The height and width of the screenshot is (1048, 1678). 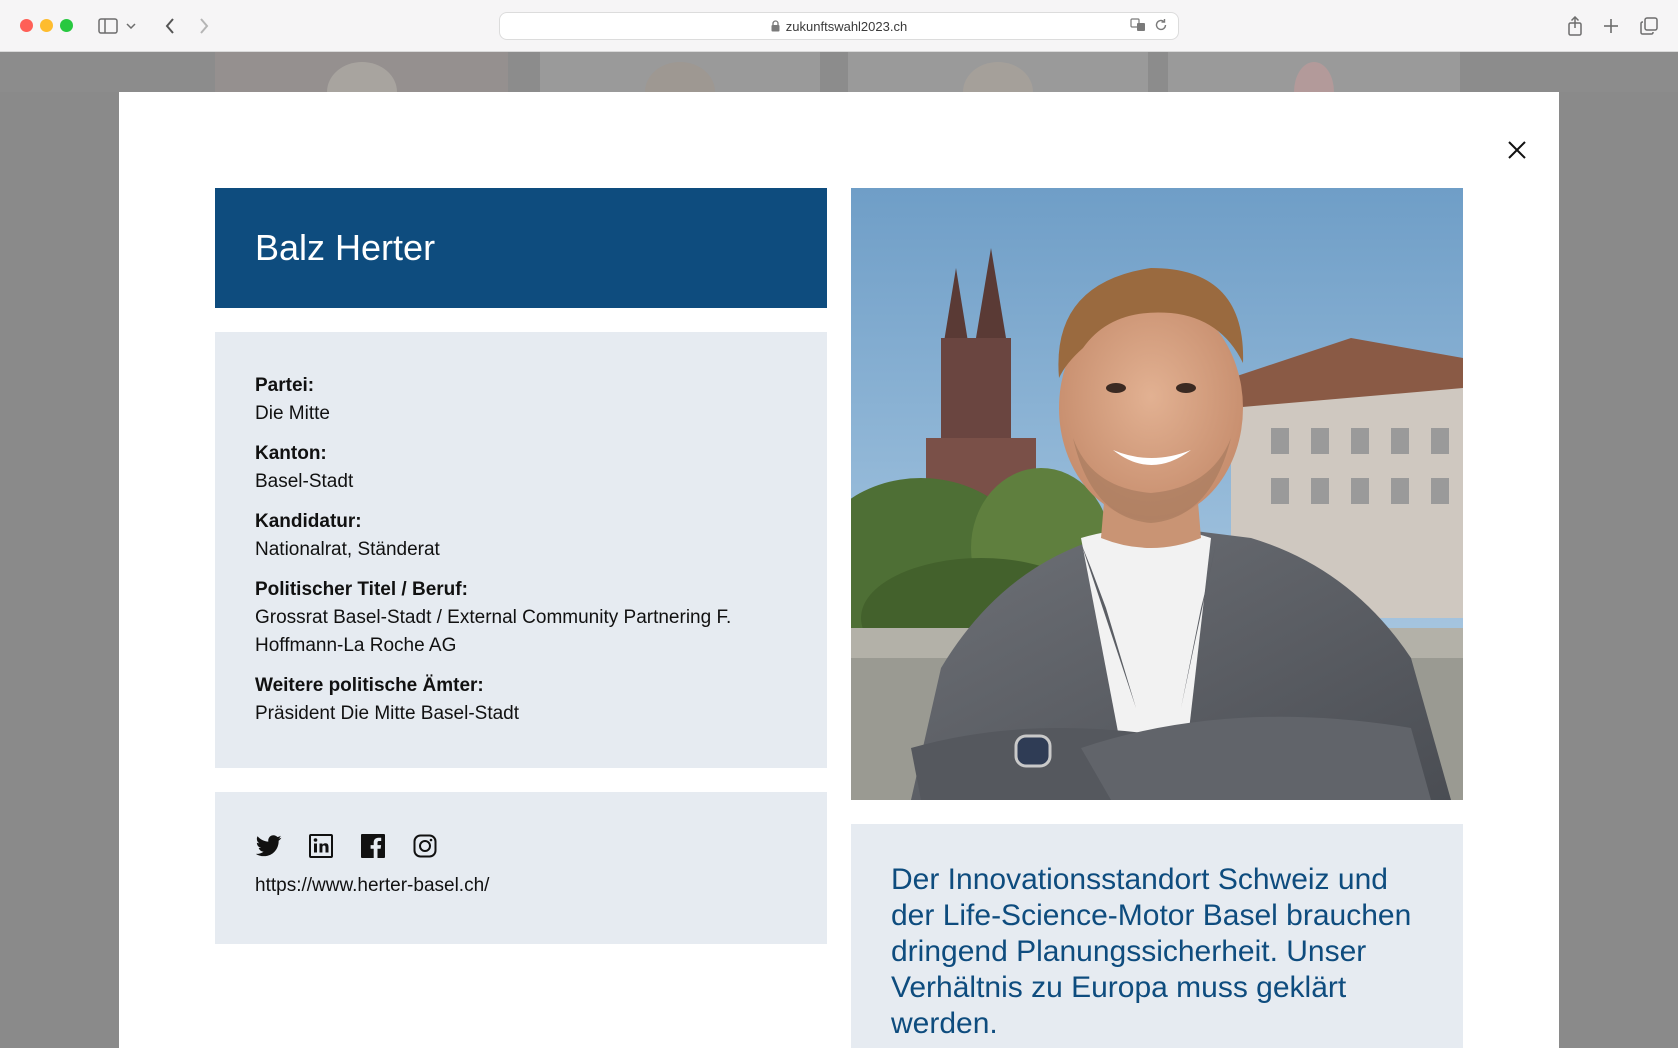 I want to click on close-window-button, so click(x=26, y=25).